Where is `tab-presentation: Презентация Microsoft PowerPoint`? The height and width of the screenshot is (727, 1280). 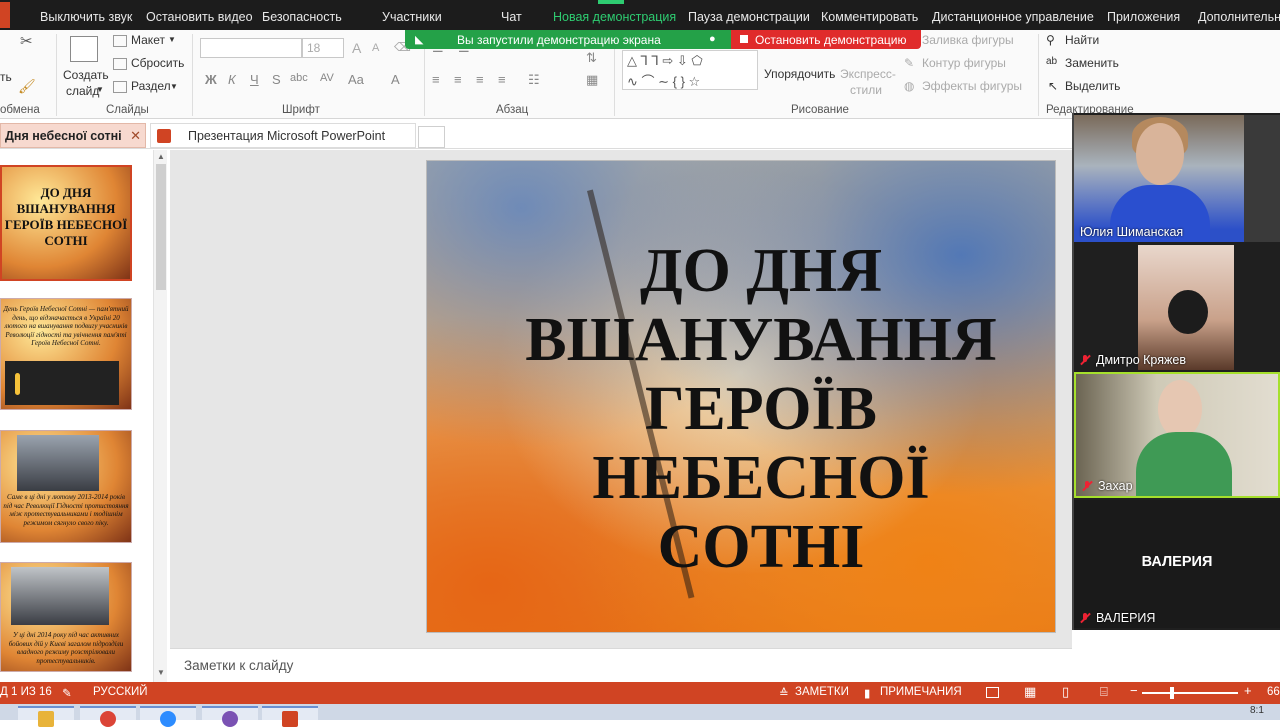
tab-presentation: Презентация Microsoft PowerPoint is located at coordinates (283, 135).